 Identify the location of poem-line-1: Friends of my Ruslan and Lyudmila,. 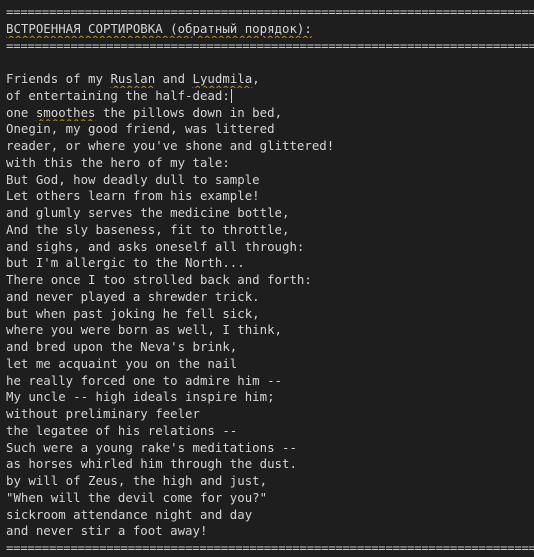
(133, 78).